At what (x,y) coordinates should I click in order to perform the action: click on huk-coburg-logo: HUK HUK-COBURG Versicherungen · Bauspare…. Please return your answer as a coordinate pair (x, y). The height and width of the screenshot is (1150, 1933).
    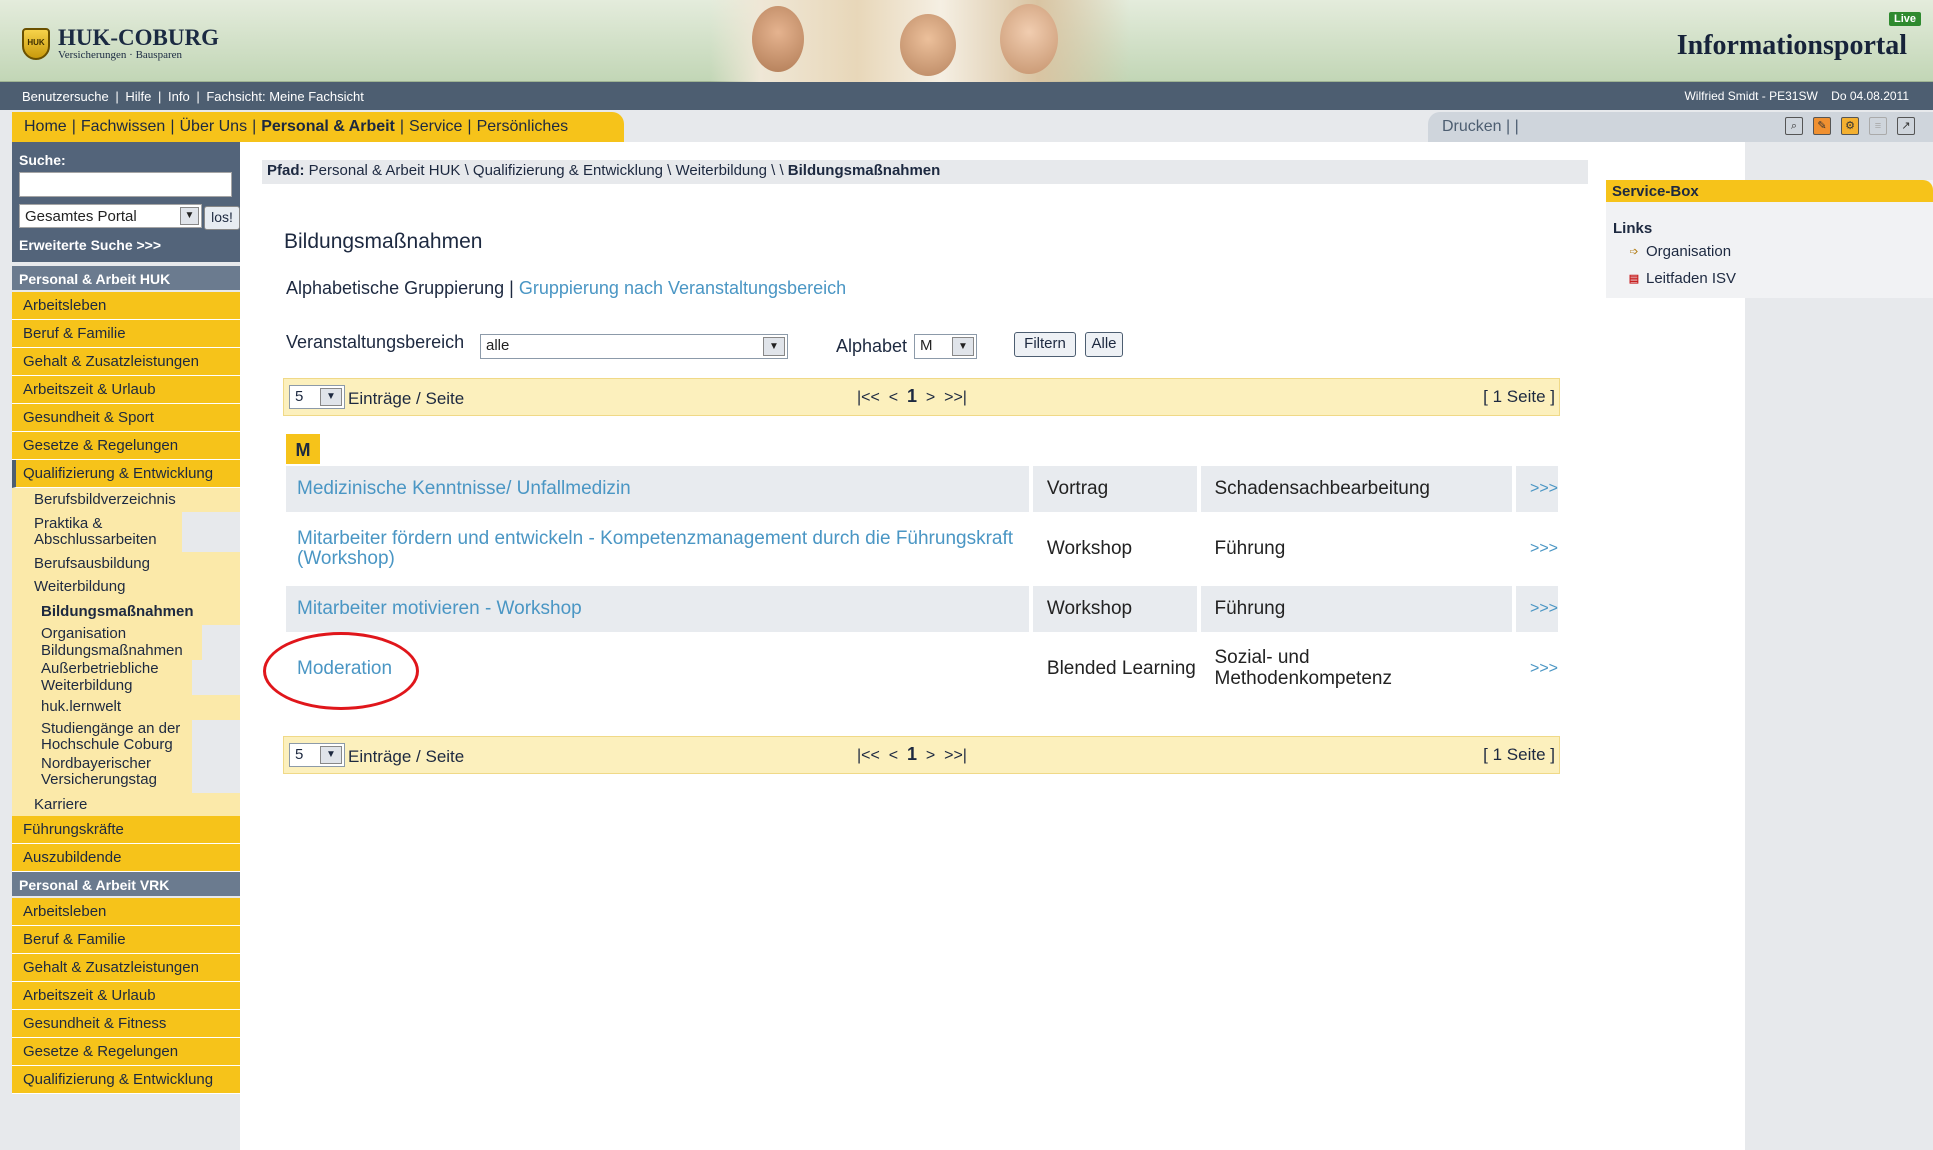
    Looking at the image, I should click on (120, 43).